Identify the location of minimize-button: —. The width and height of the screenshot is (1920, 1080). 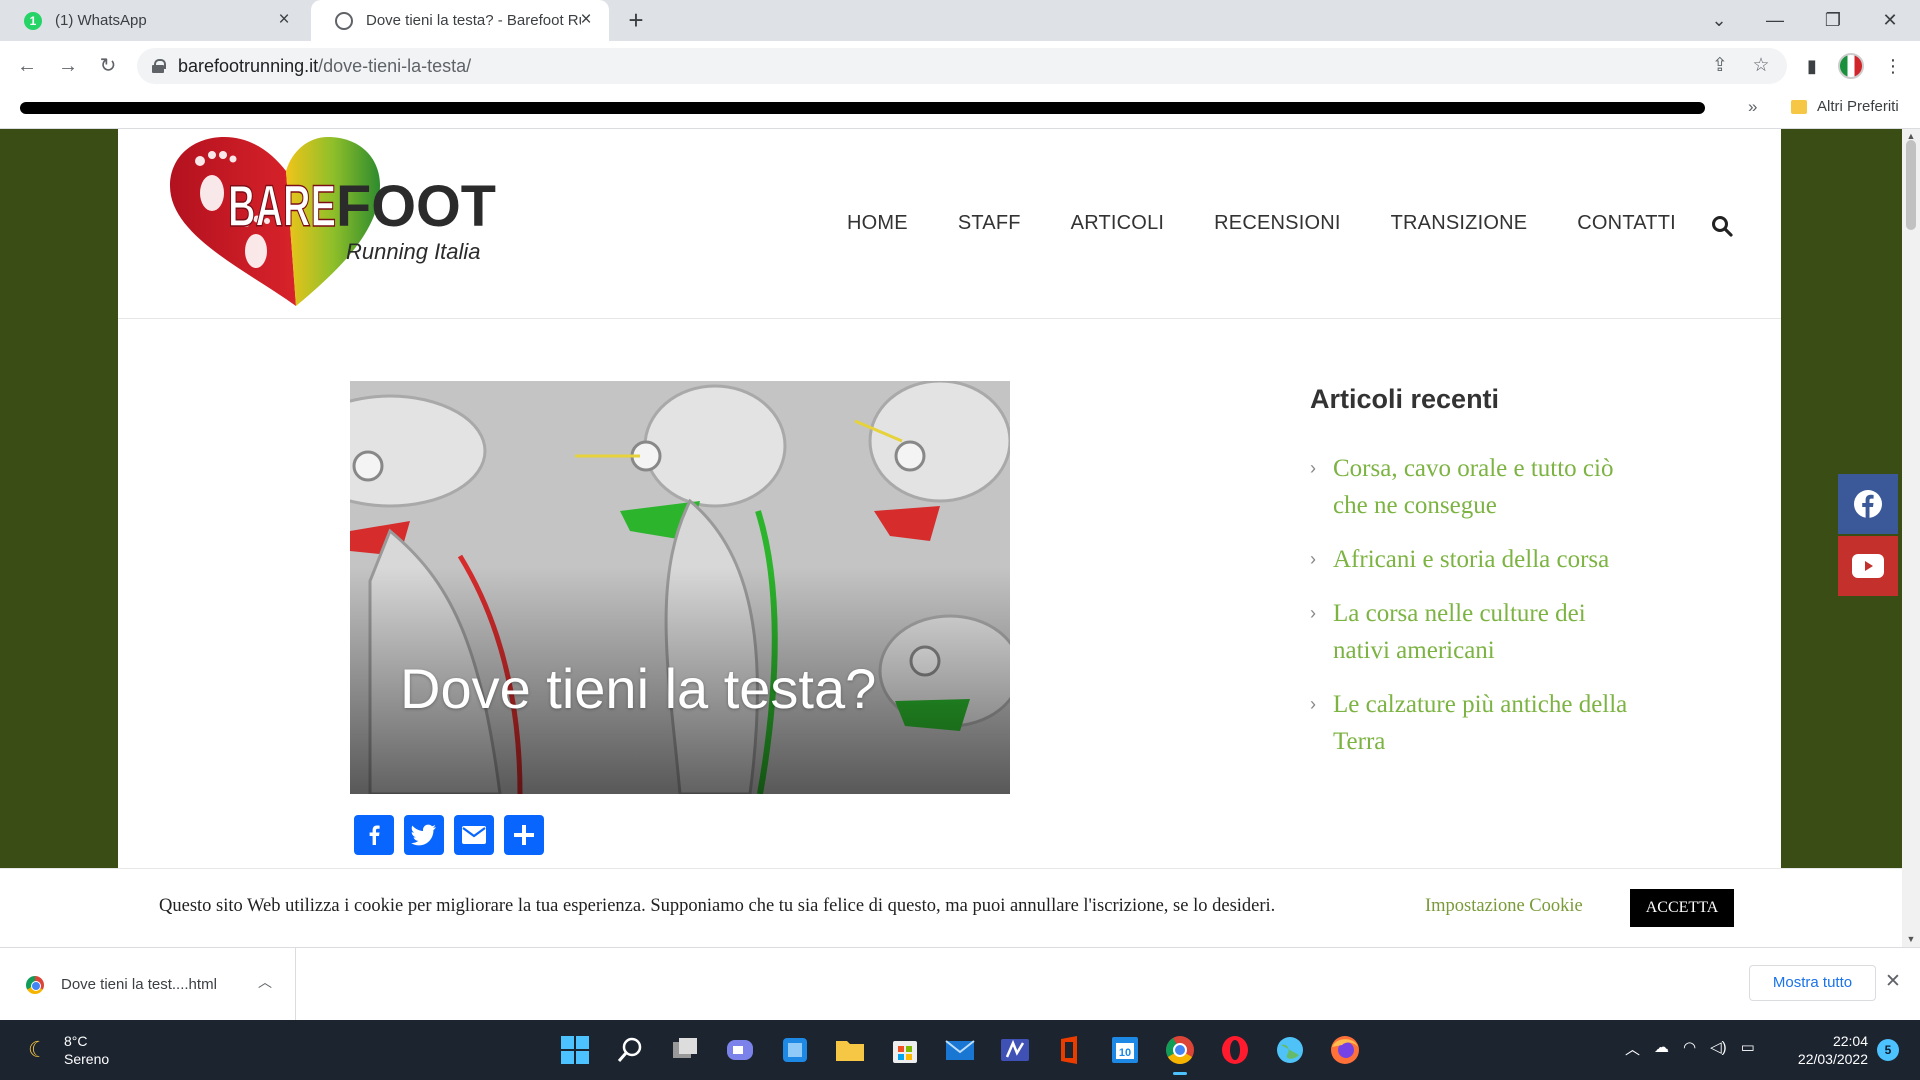
(1775, 20).